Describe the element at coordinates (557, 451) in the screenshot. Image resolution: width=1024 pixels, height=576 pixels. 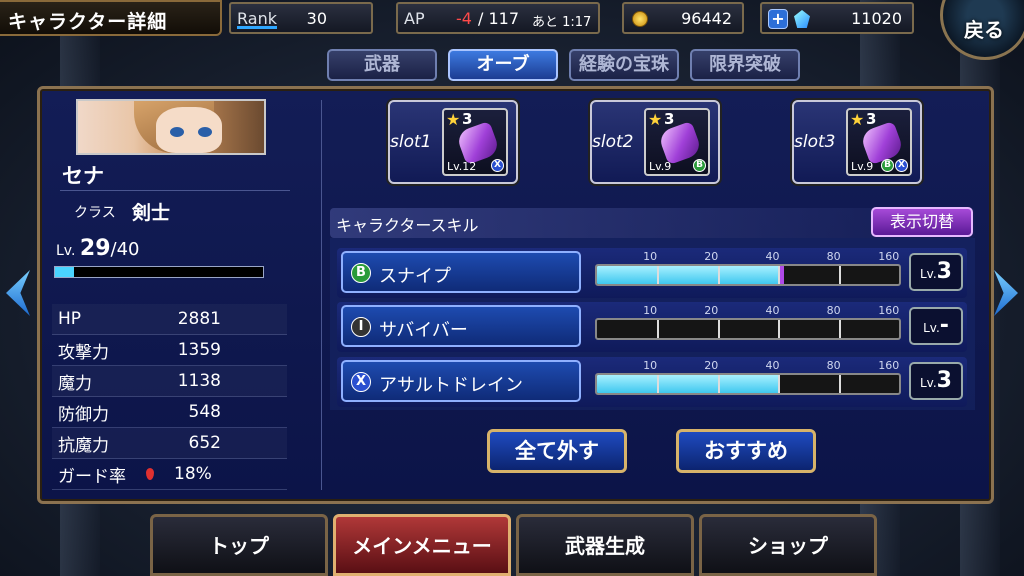
I see `remove-all-button: 全て外す` at that location.